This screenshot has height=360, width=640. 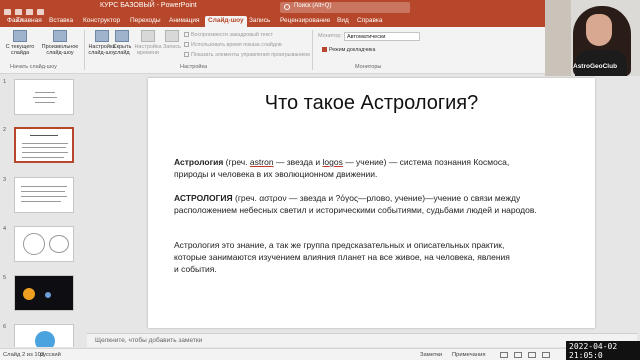 I want to click on normal-view-icon, so click(x=504, y=355).